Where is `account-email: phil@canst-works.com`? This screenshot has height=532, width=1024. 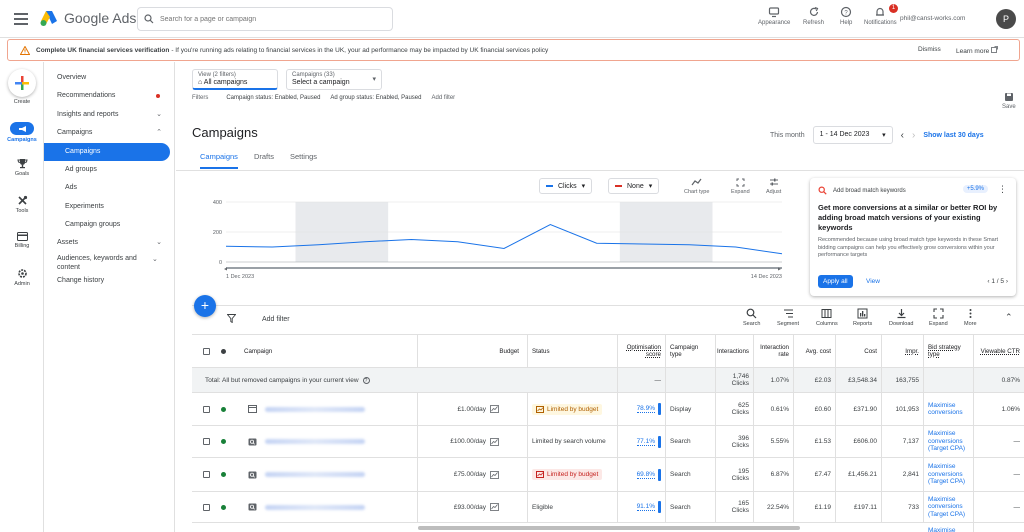
account-email: phil@canst-works.com is located at coordinates (932, 18).